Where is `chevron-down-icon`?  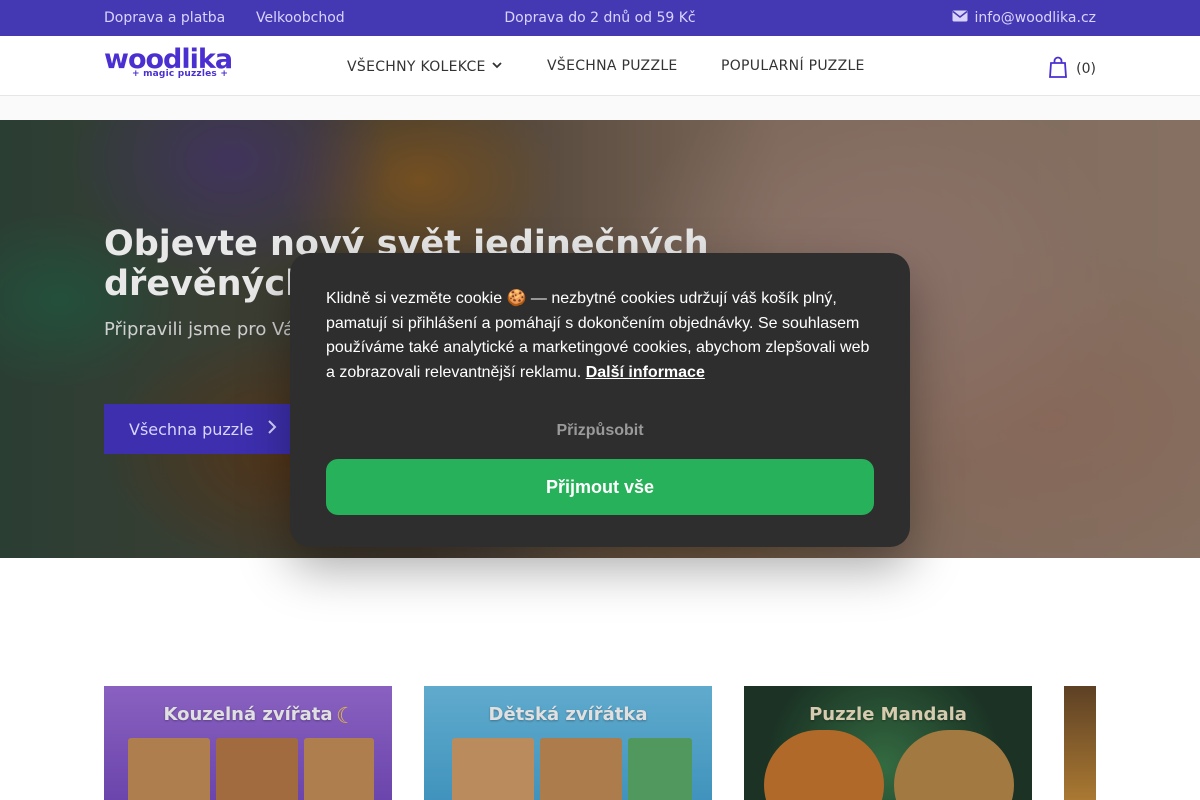 chevron-down-icon is located at coordinates (497, 67).